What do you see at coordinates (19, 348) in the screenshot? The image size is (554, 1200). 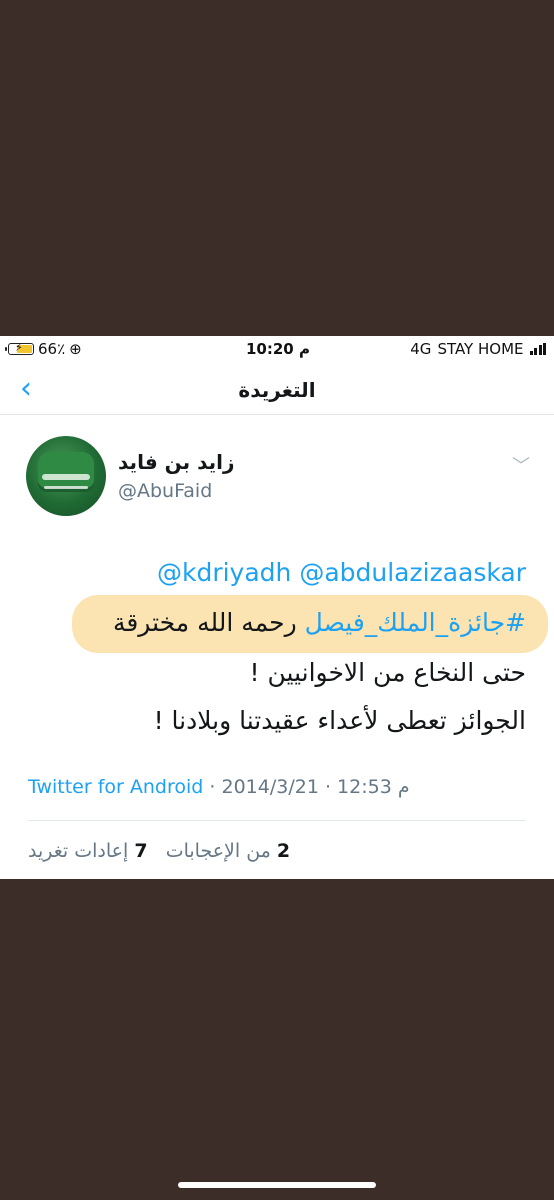 I see `battery-icon: ⚡` at bounding box center [19, 348].